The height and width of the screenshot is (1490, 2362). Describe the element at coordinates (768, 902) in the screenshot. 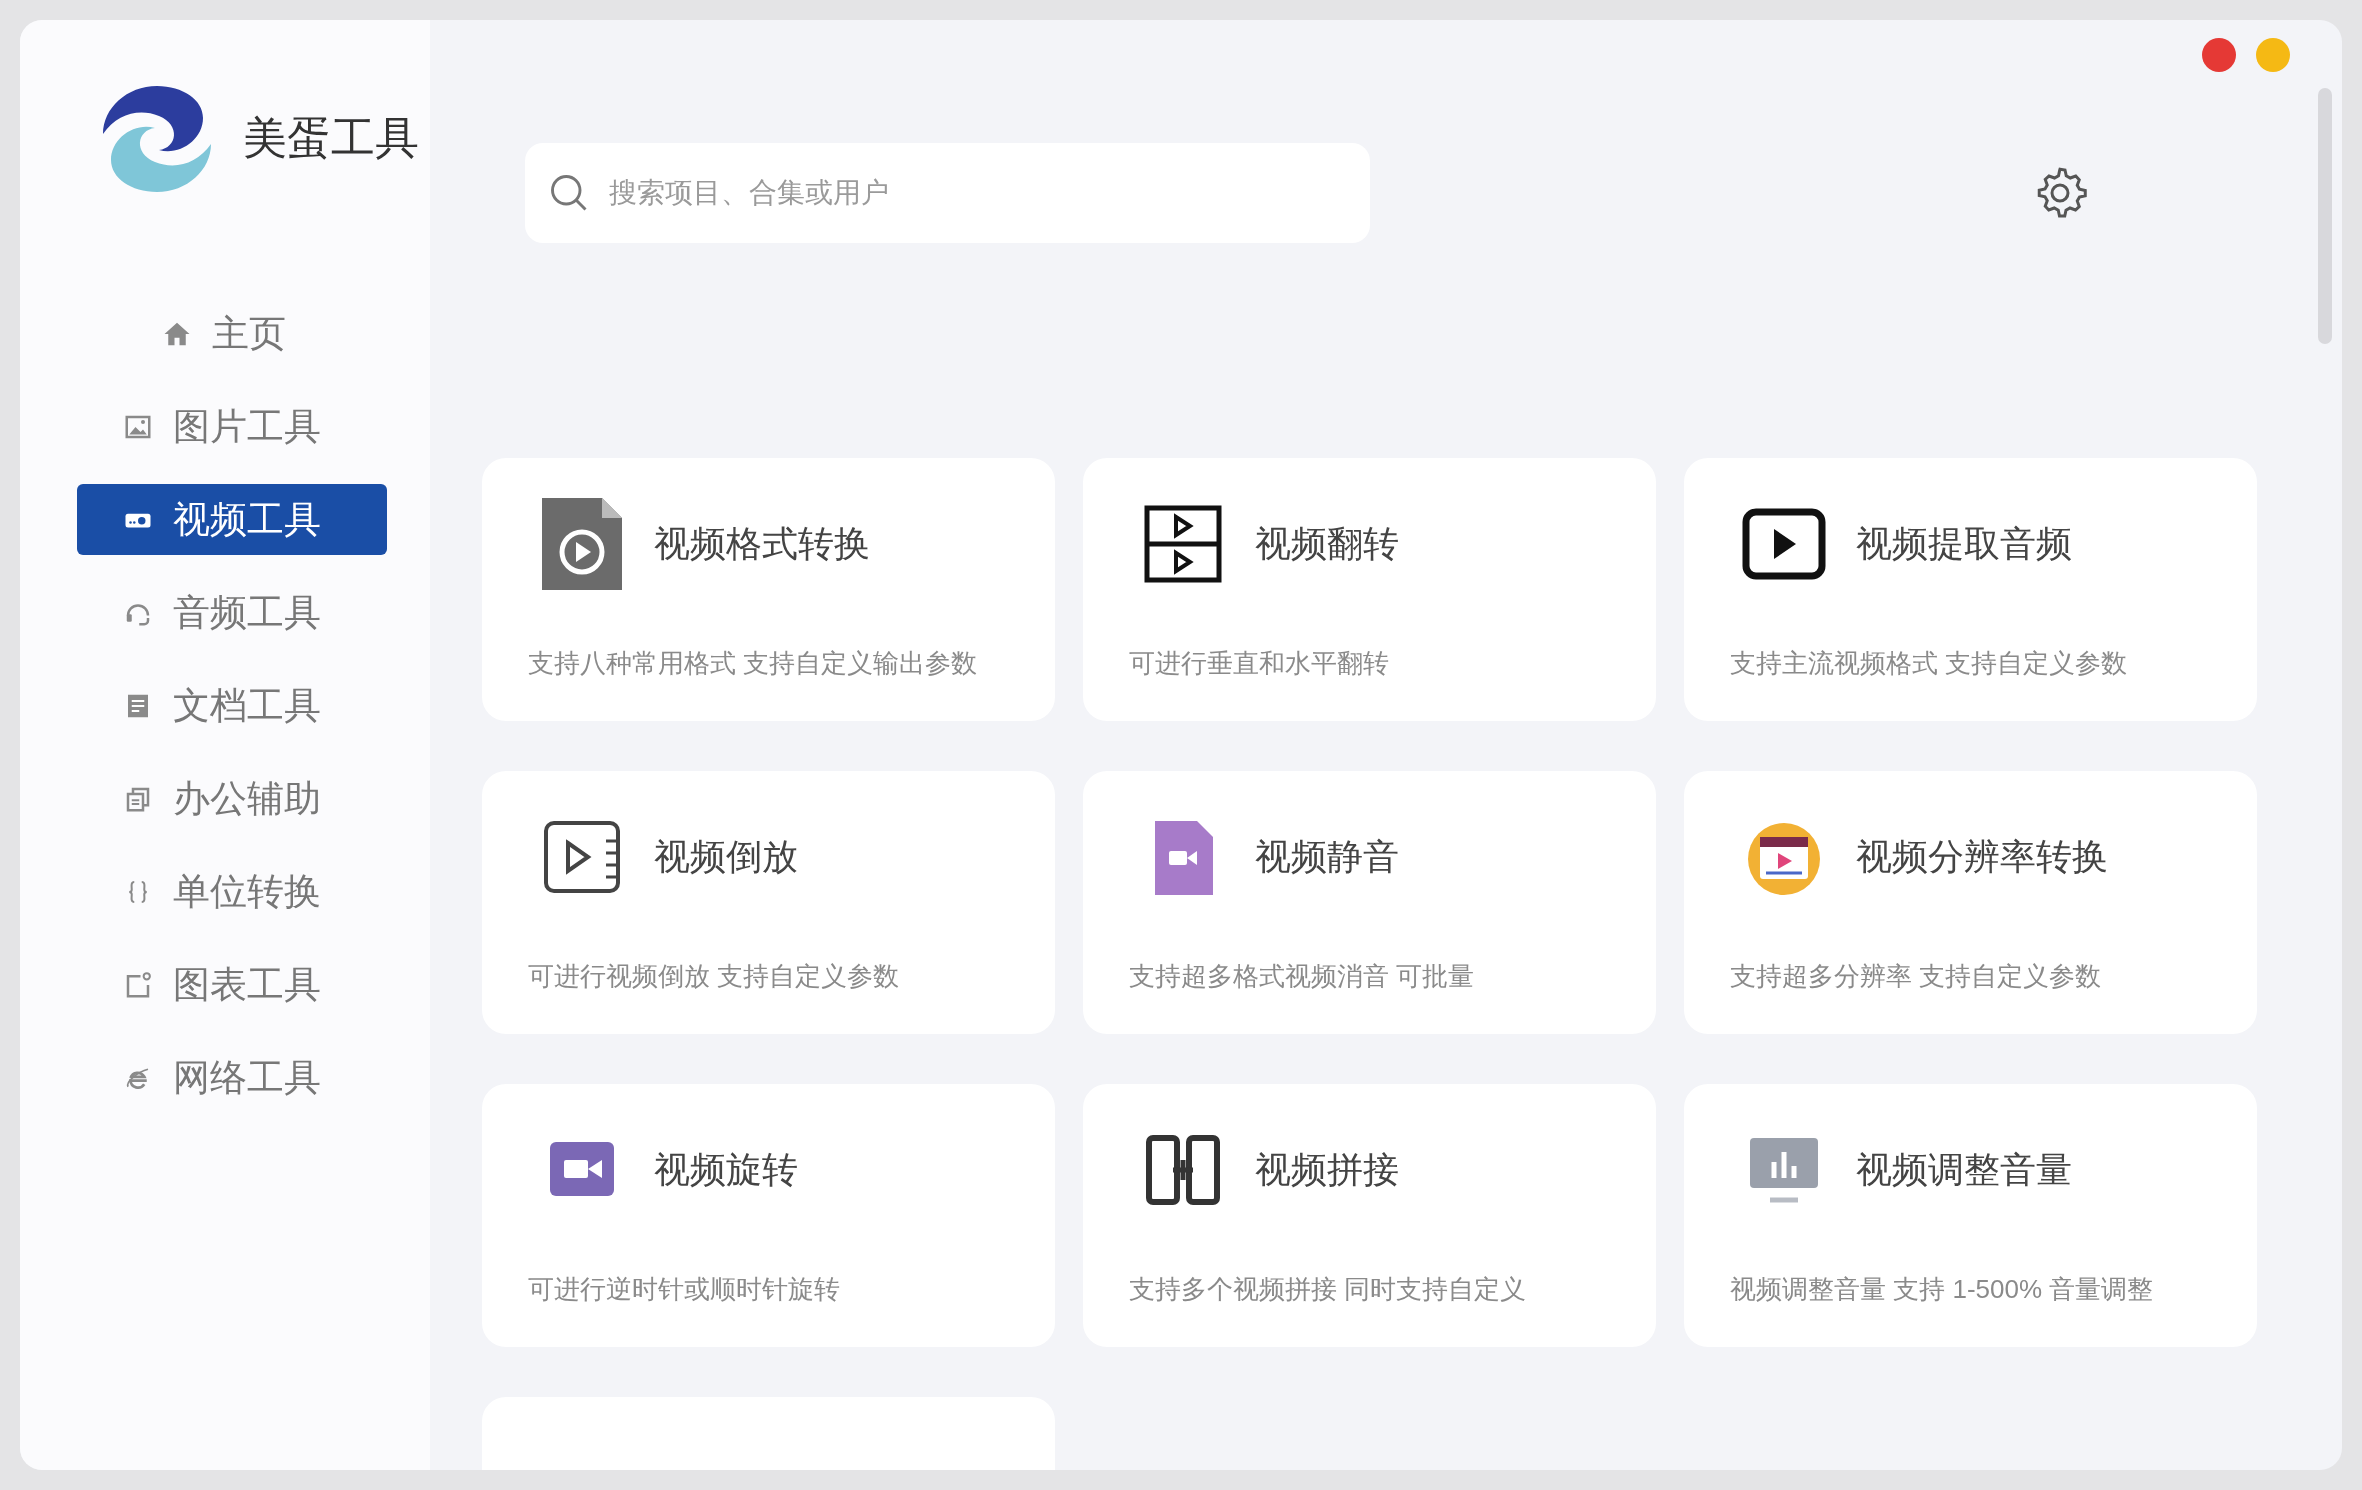

I see `tool-card: 视频倒放 可进行视频倒放 支持自定义参数` at that location.